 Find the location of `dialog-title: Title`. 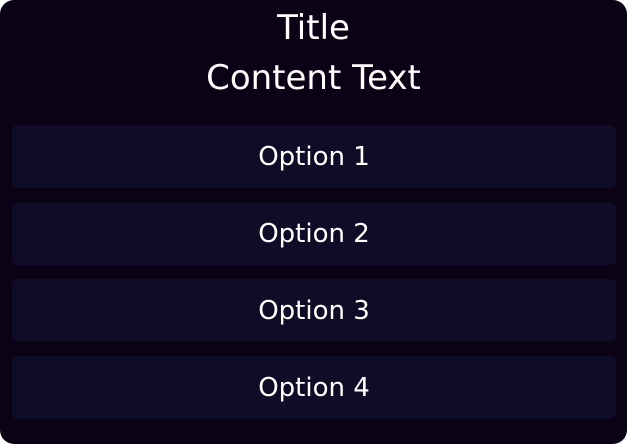

dialog-title: Title is located at coordinates (313, 28).